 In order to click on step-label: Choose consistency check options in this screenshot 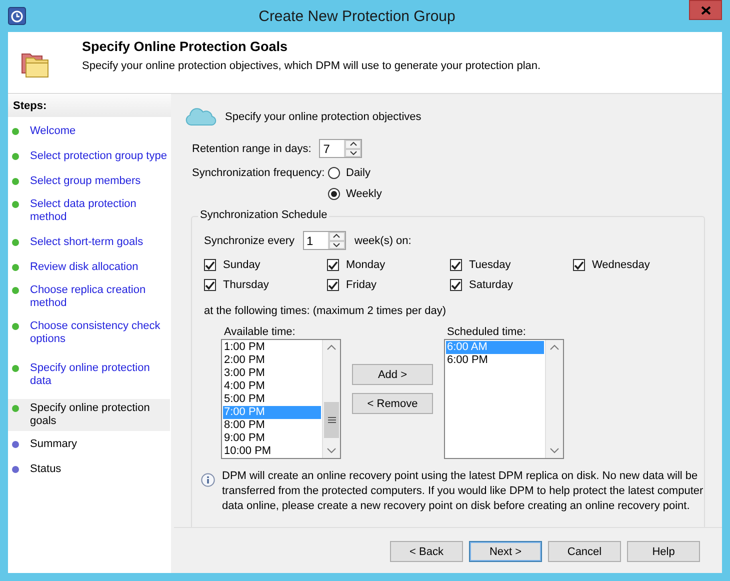, I will do `click(96, 333)`.